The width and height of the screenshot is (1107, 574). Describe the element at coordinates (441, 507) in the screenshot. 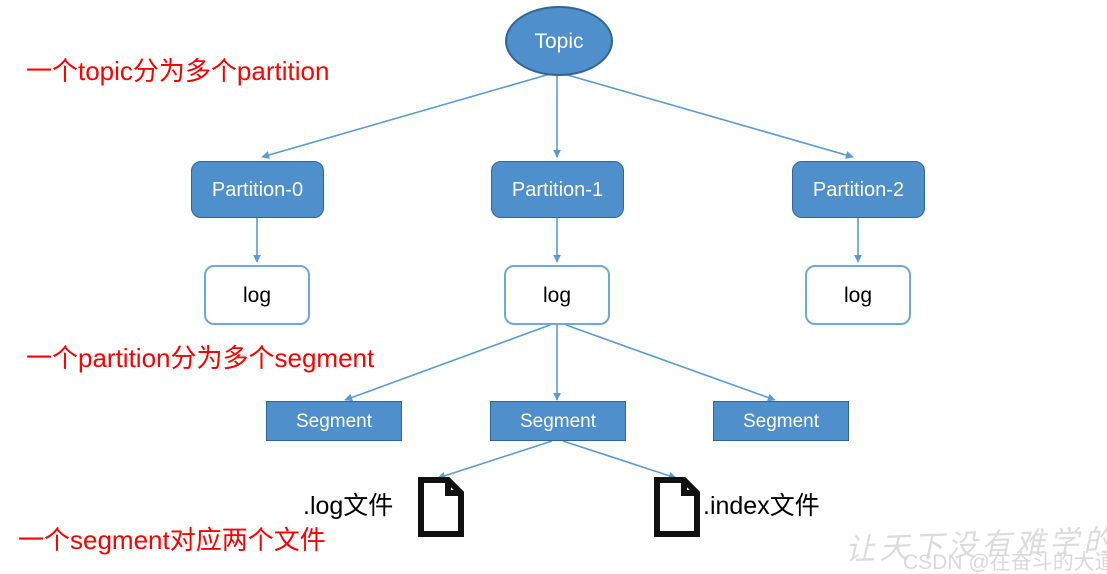

I see `file-icon-log` at that location.